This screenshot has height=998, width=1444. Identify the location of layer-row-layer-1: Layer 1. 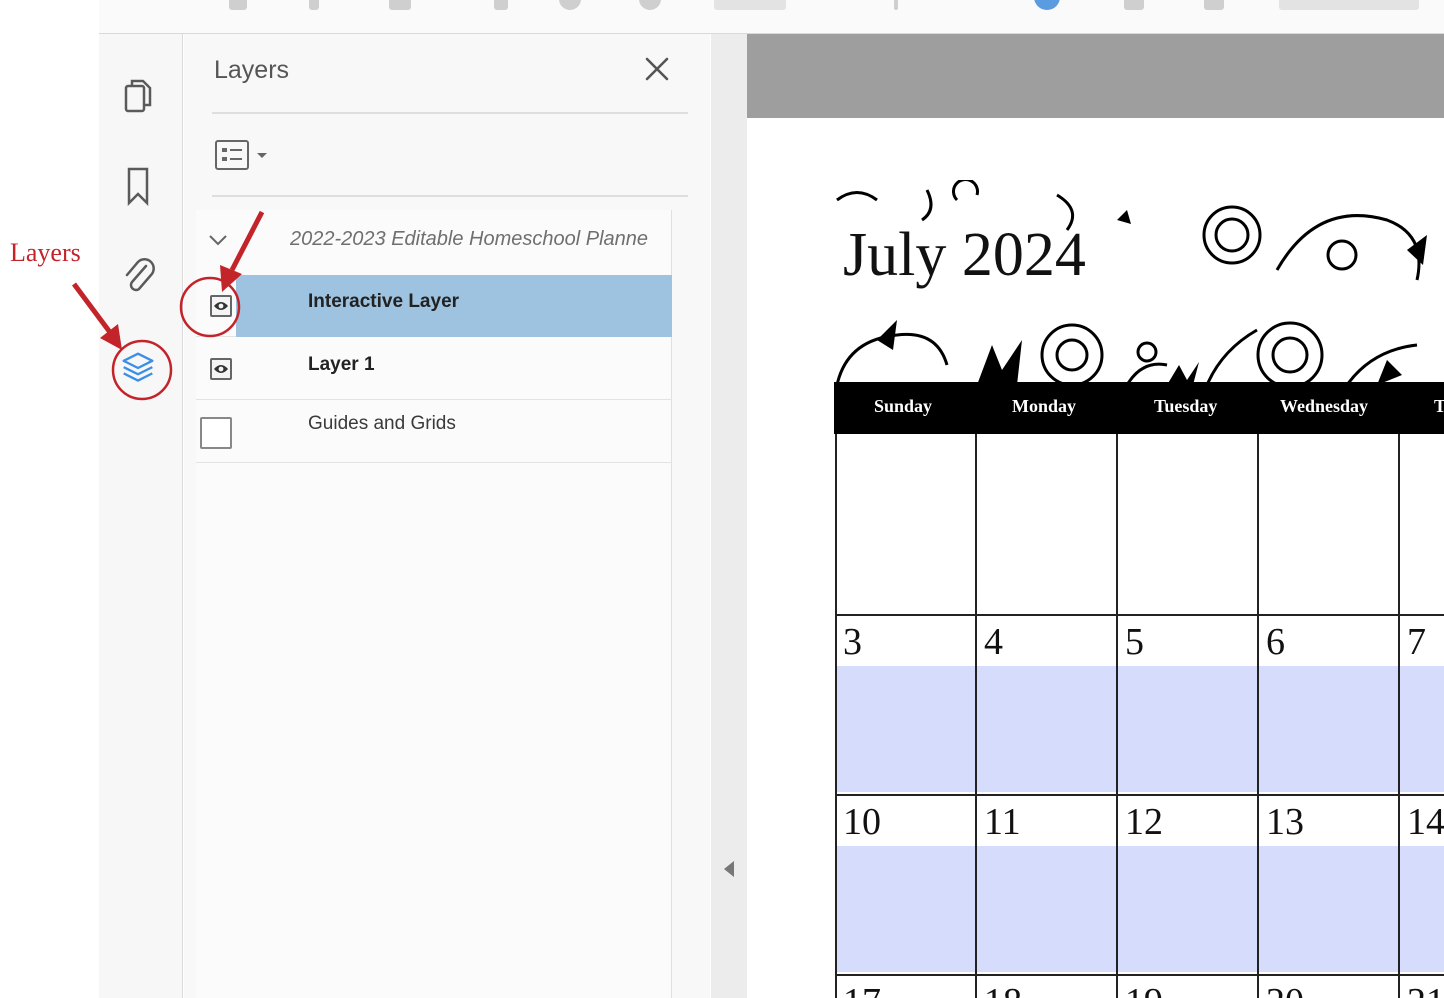
(434, 369).